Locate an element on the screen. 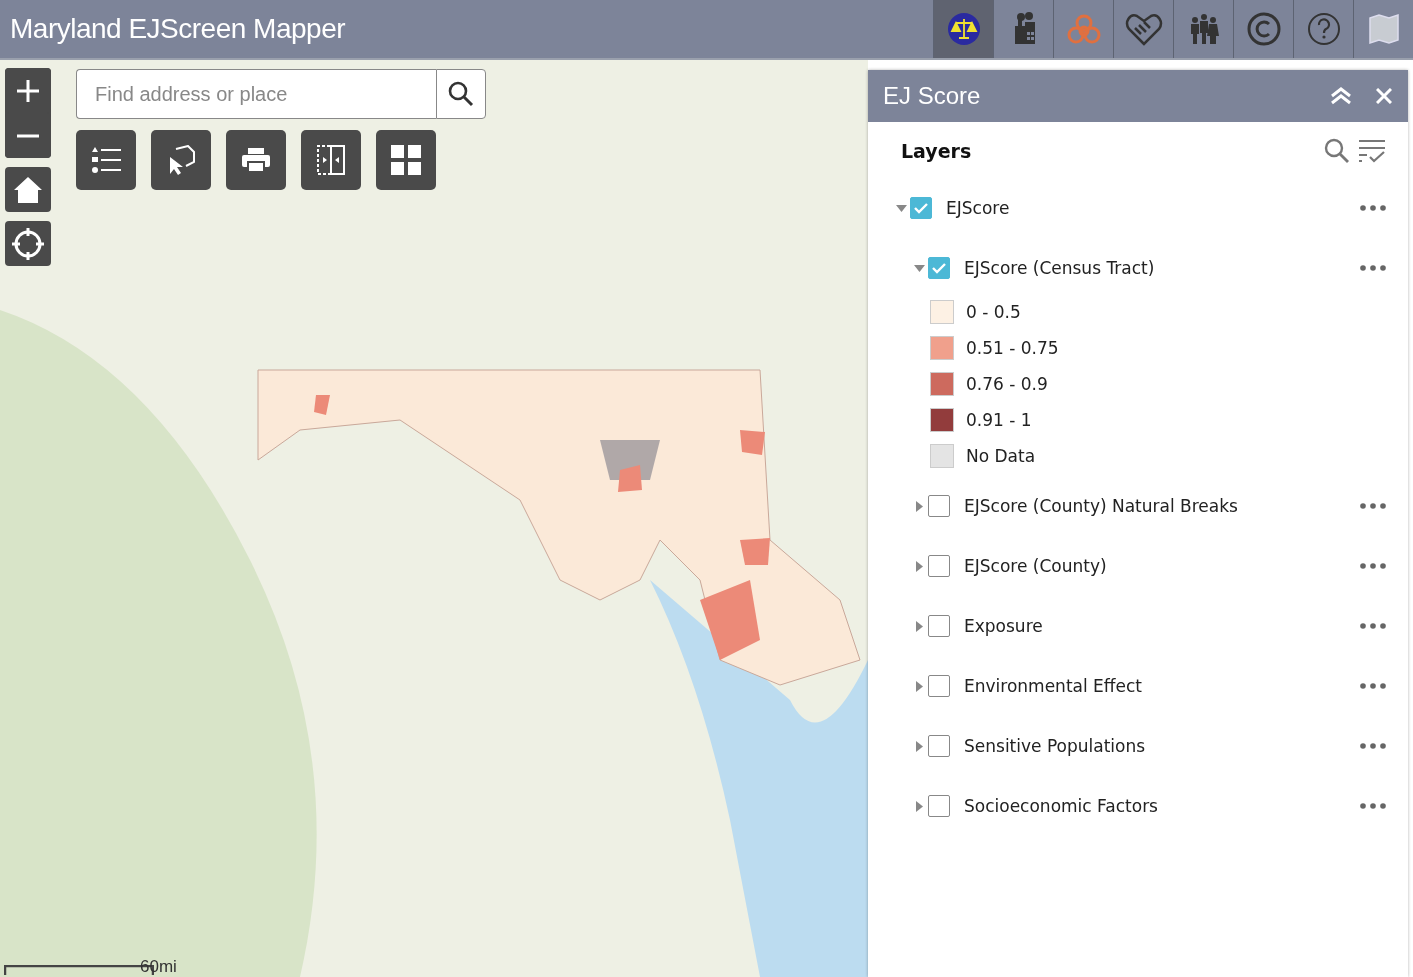 This screenshot has height=977, width=1413. section-title: Layers is located at coordinates (936, 151).